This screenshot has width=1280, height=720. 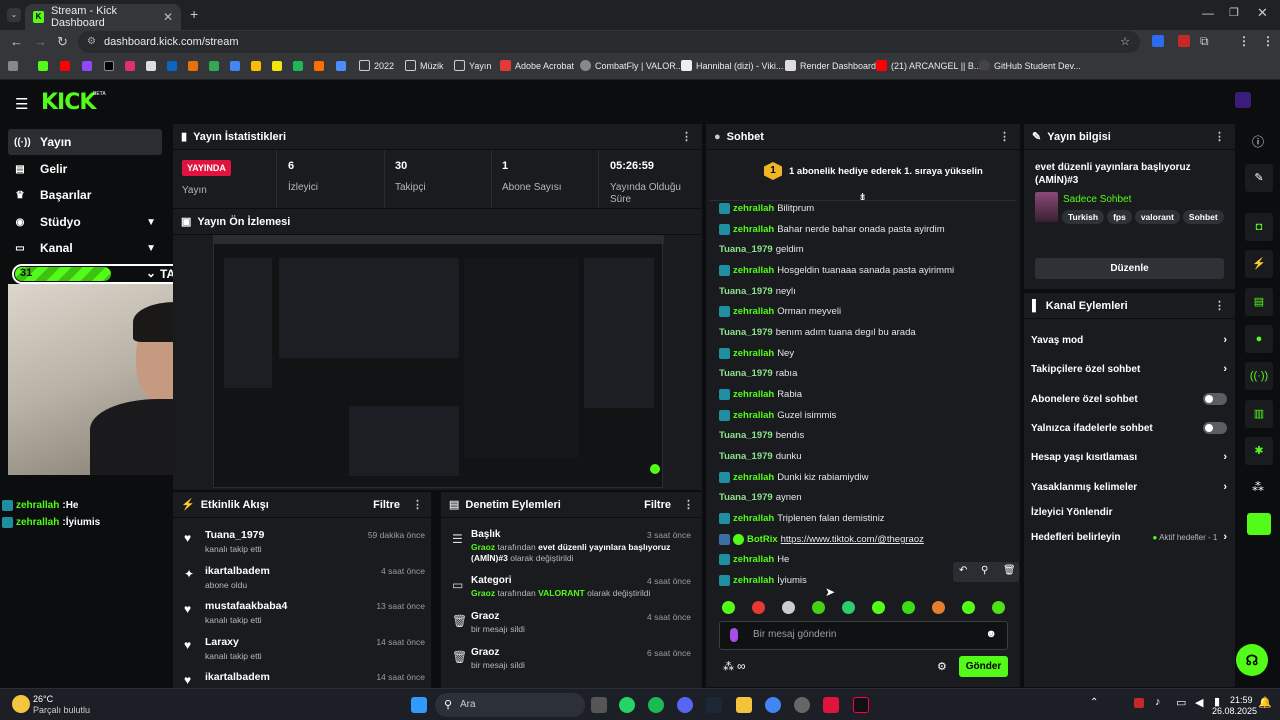 What do you see at coordinates (1259, 227) in the screenshot?
I see `camera-icon: ◘` at bounding box center [1259, 227].